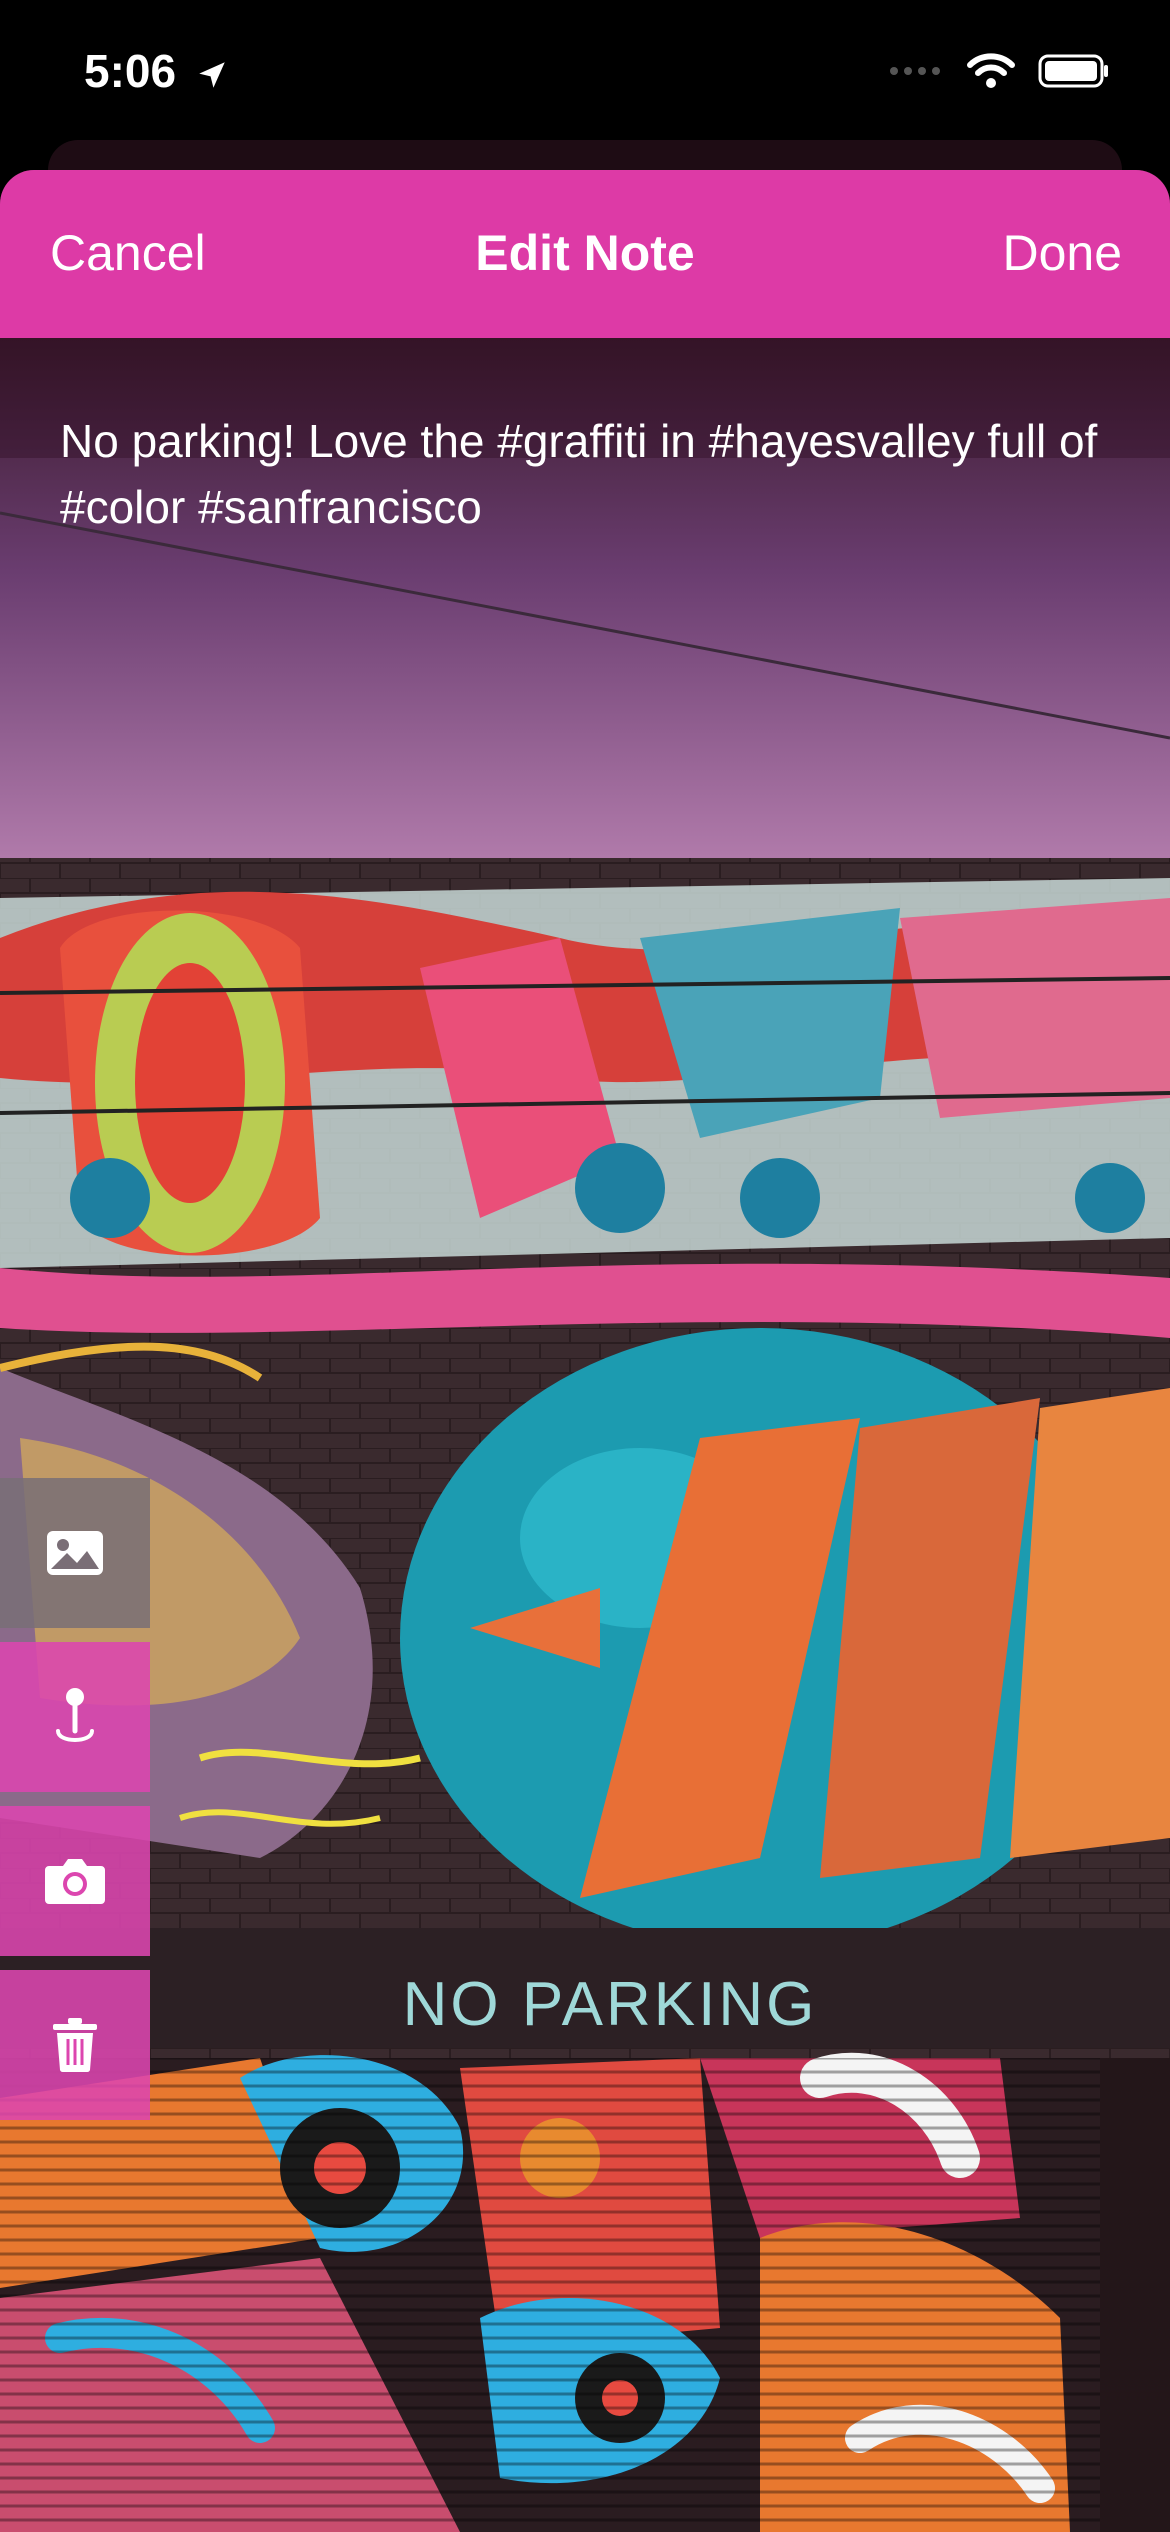  I want to click on page-title: Edit Note, so click(585, 253).